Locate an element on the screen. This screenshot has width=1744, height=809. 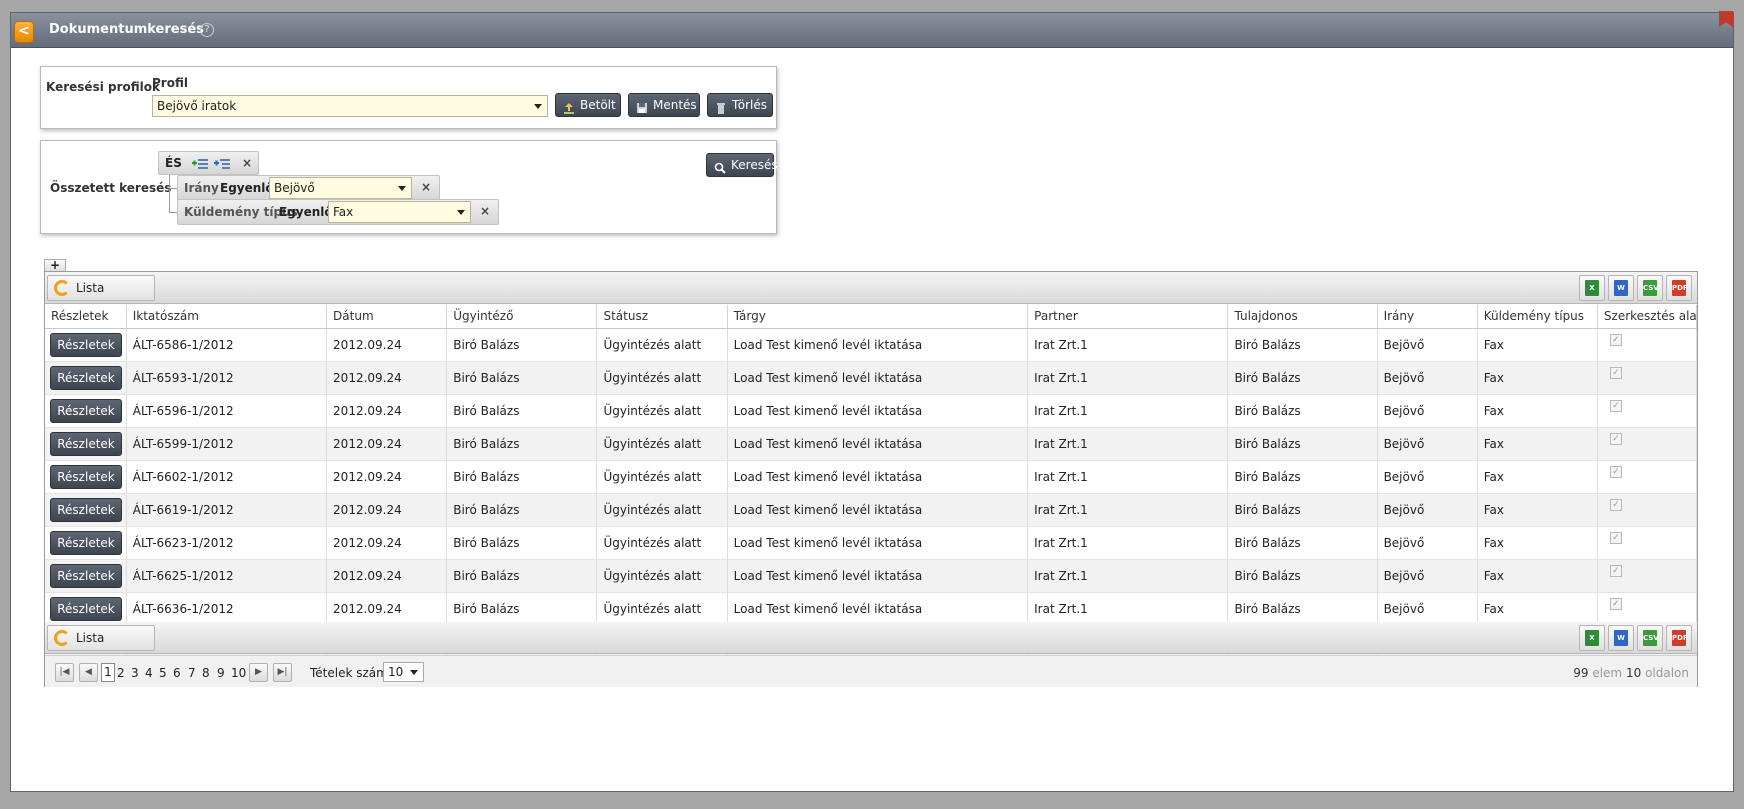
remove-group-icon: × is located at coordinates (247, 163).